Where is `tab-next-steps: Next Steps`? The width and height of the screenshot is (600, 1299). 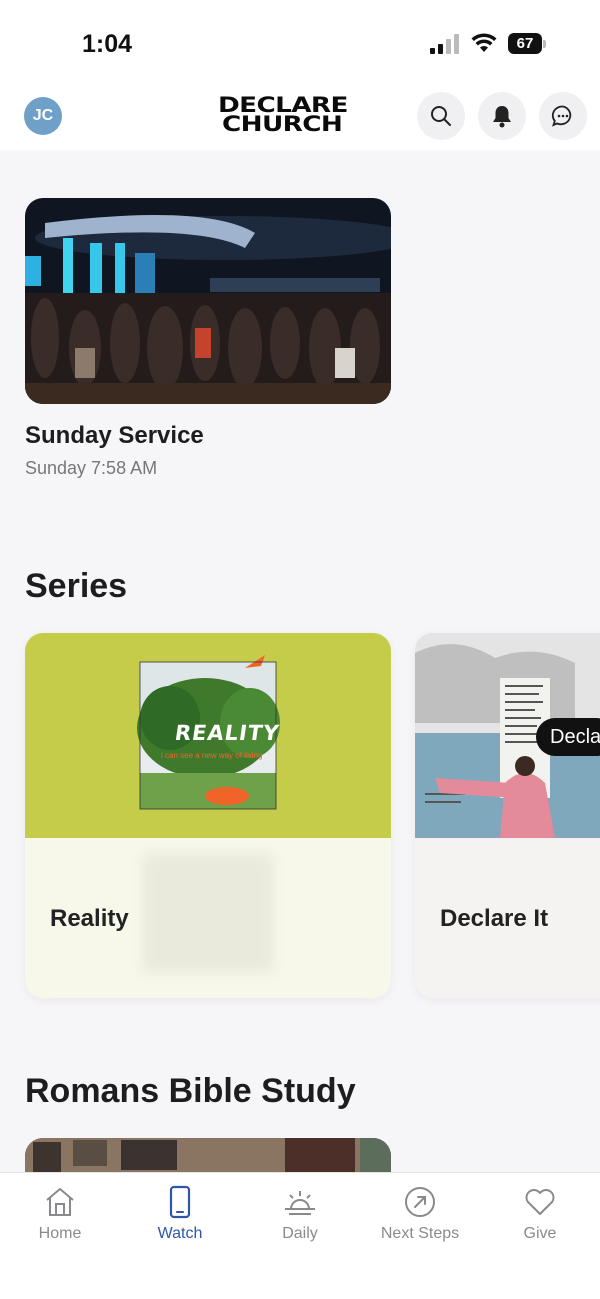 tab-next-steps: Next Steps is located at coordinates (420, 1214).